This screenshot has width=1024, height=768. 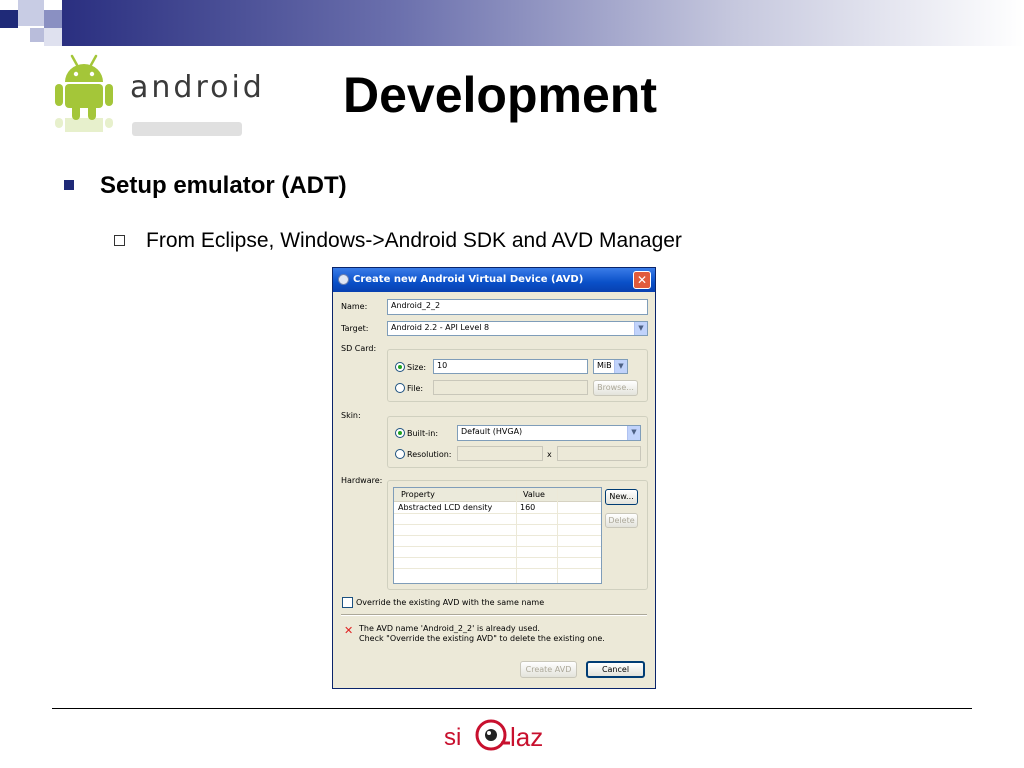 I want to click on size-unit-select: MiB ▼, so click(x=610, y=366).